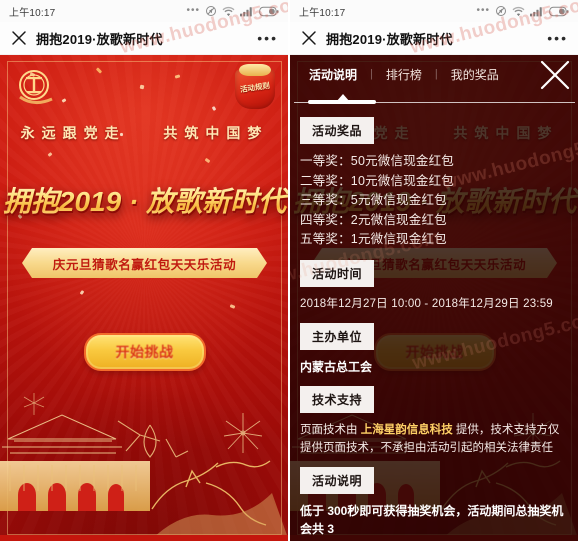 This screenshot has height=541, width=578. What do you see at coordinates (337, 273) in the screenshot?
I see `section-chip-time: 活动时间` at bounding box center [337, 273].